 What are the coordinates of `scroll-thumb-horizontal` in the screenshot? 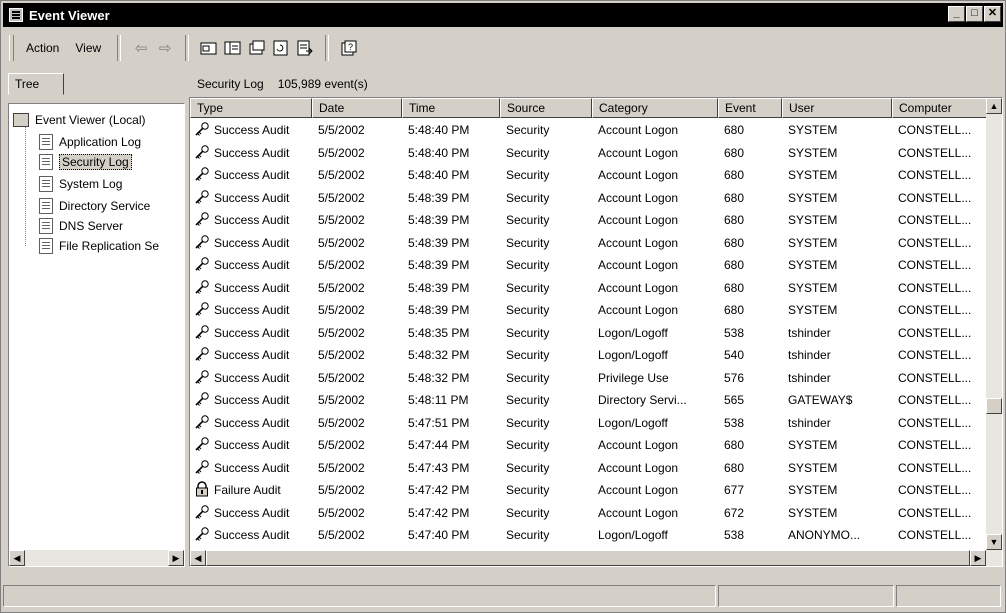 It's located at (588, 558).